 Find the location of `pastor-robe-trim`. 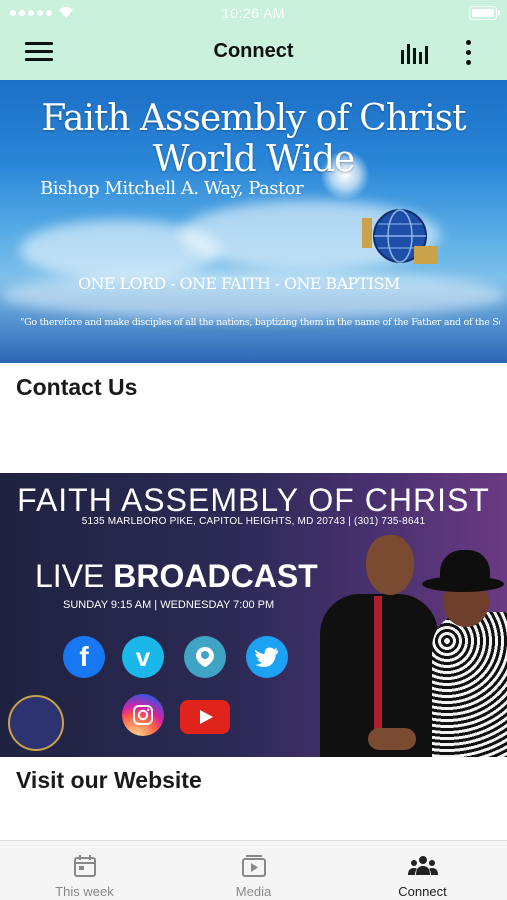

pastor-robe-trim is located at coordinates (378, 671).